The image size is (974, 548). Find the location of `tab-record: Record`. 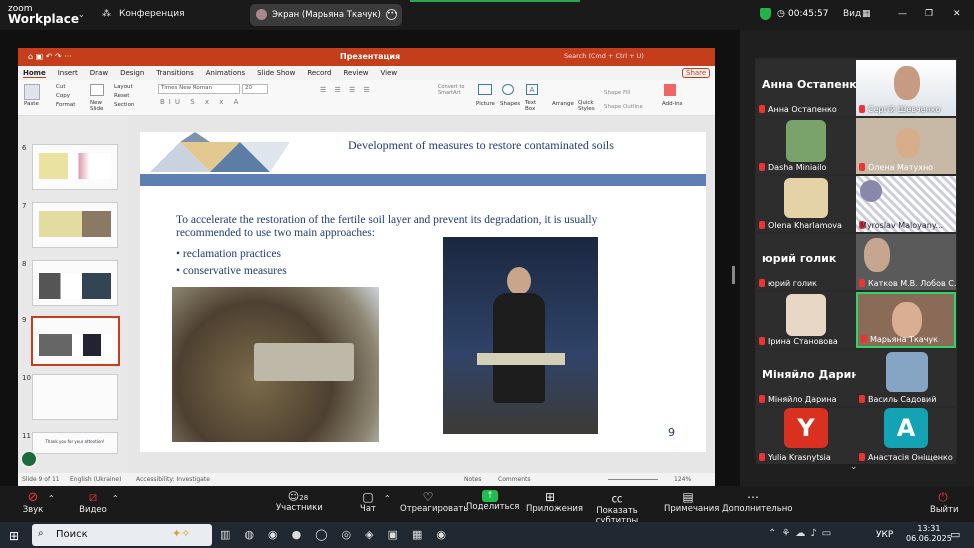

tab-record: Record is located at coordinates (319, 73).